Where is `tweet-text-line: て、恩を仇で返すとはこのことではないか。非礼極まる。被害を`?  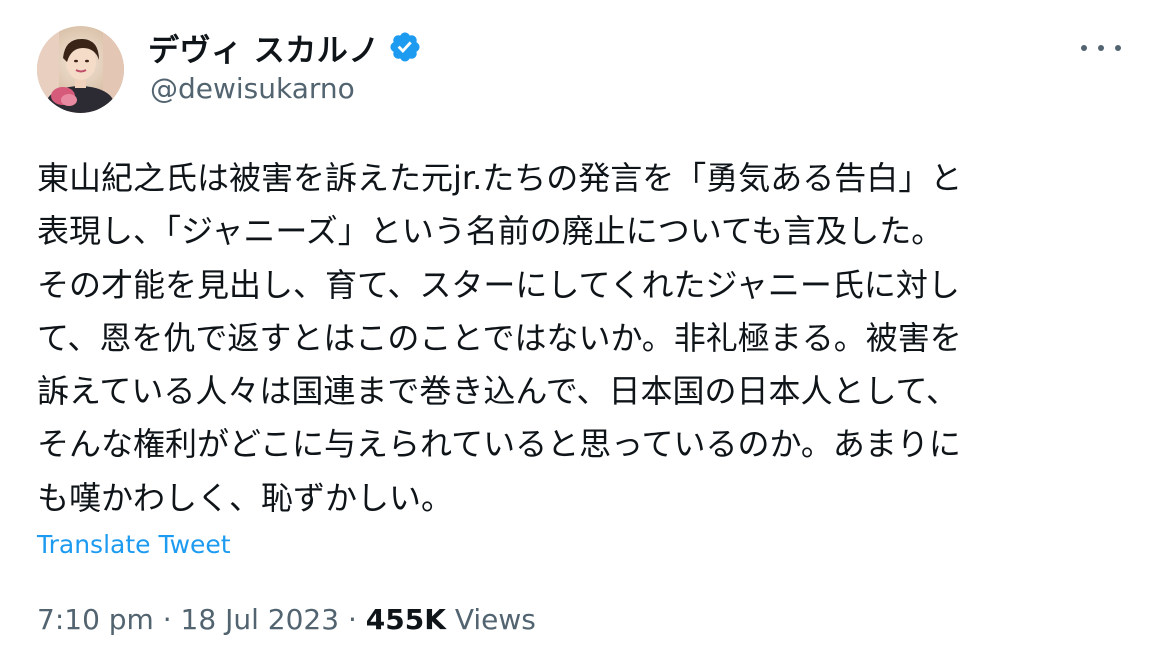 tweet-text-line: て、恩を仇で返すとはこのことではないか。非礼極まる。被害を is located at coordinates (499, 337).